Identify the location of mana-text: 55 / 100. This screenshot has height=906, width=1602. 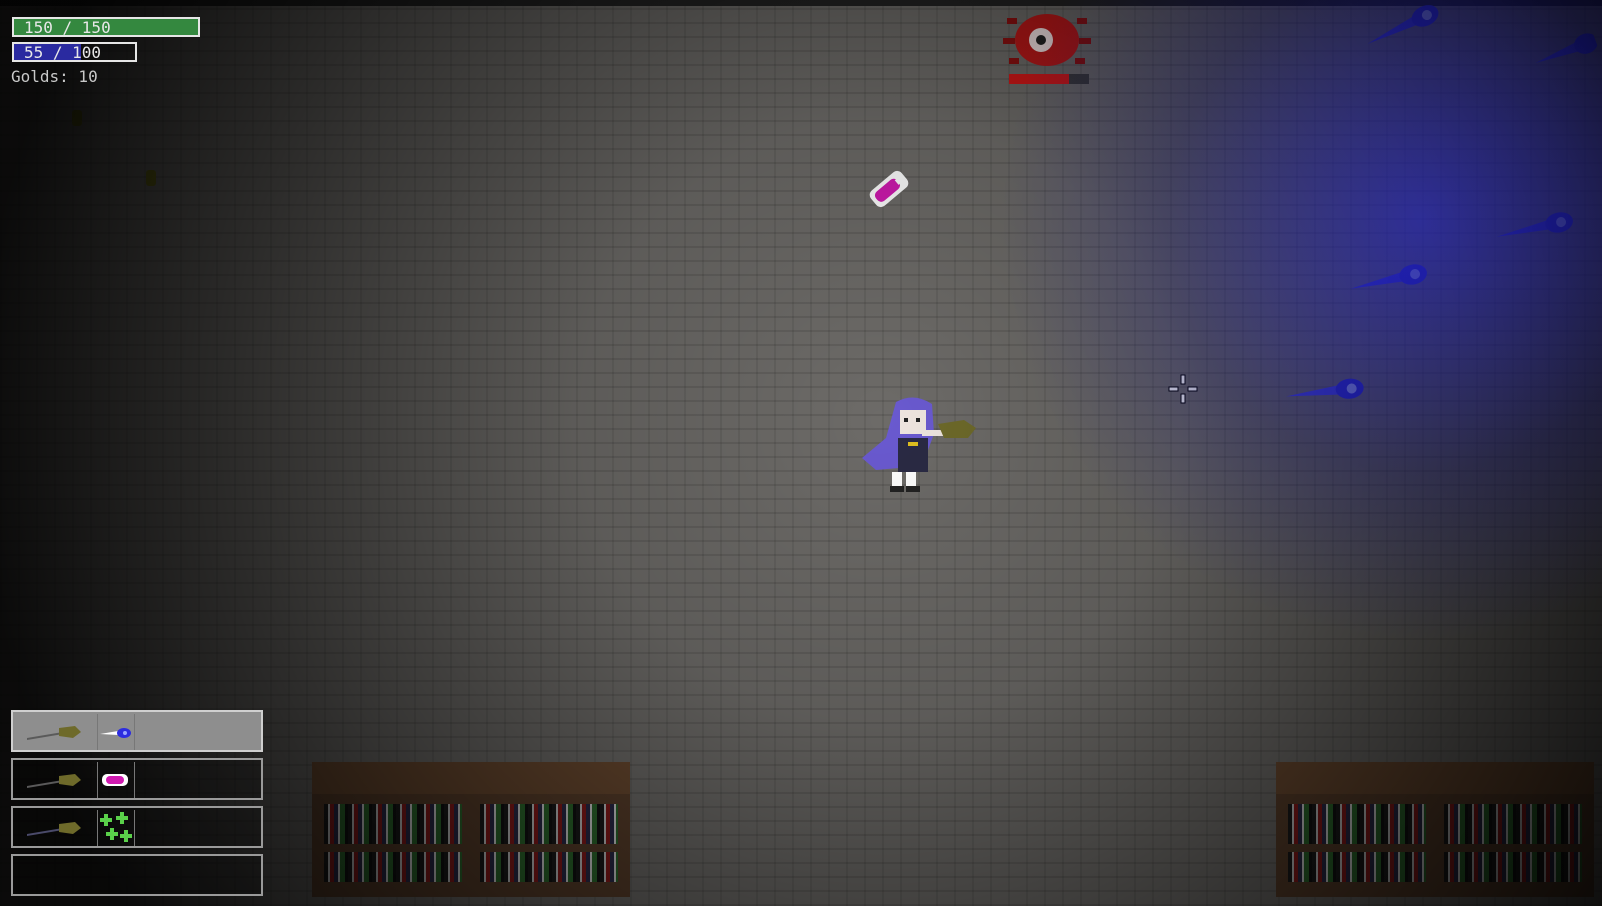
(63, 52).